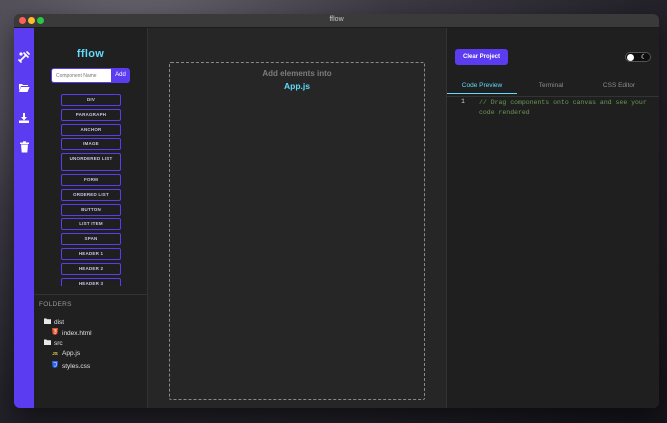 The height and width of the screenshot is (423, 667). What do you see at coordinates (91, 179) in the screenshot?
I see `element-button-form: FORM` at bounding box center [91, 179].